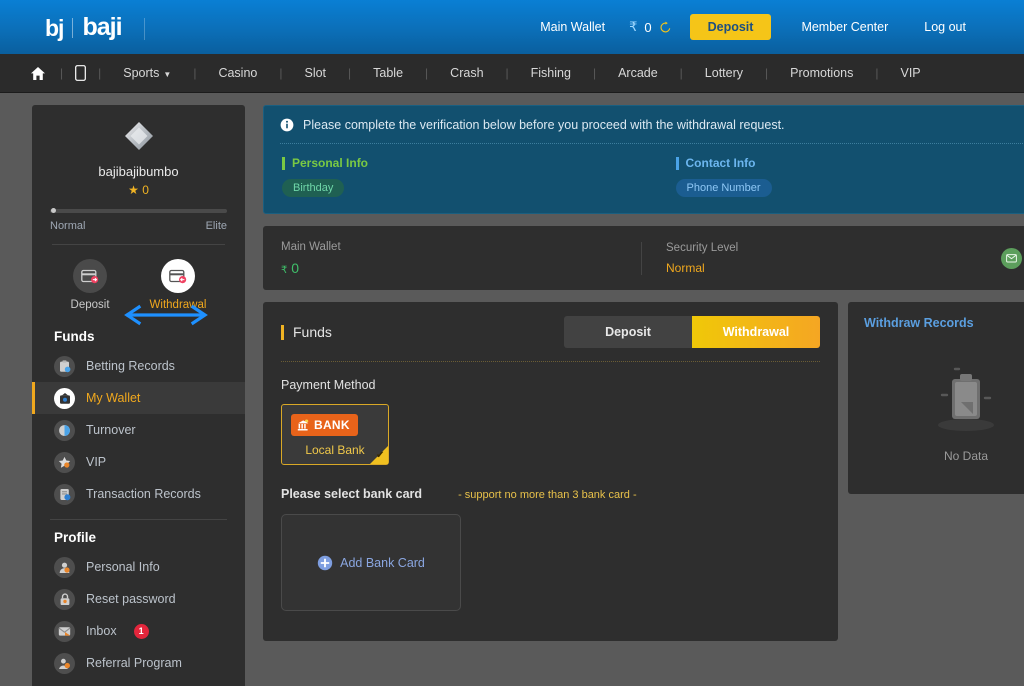 This screenshot has width=1024, height=686. Describe the element at coordinates (332, 425) in the screenshot. I see `bank-badge-text: BANK` at that location.